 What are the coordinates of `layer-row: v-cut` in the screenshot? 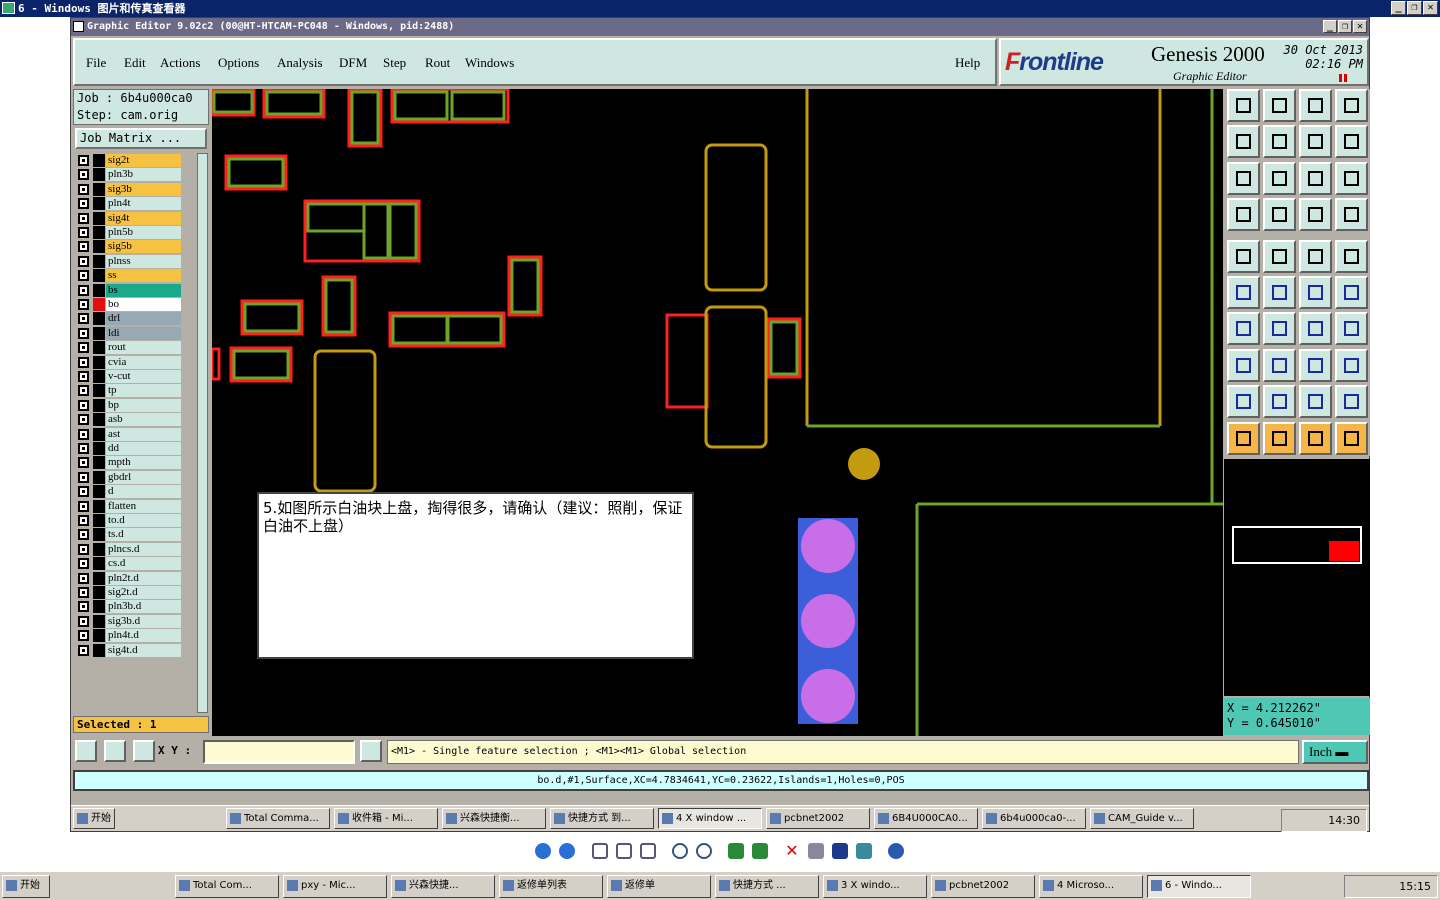 It's located at (130, 376).